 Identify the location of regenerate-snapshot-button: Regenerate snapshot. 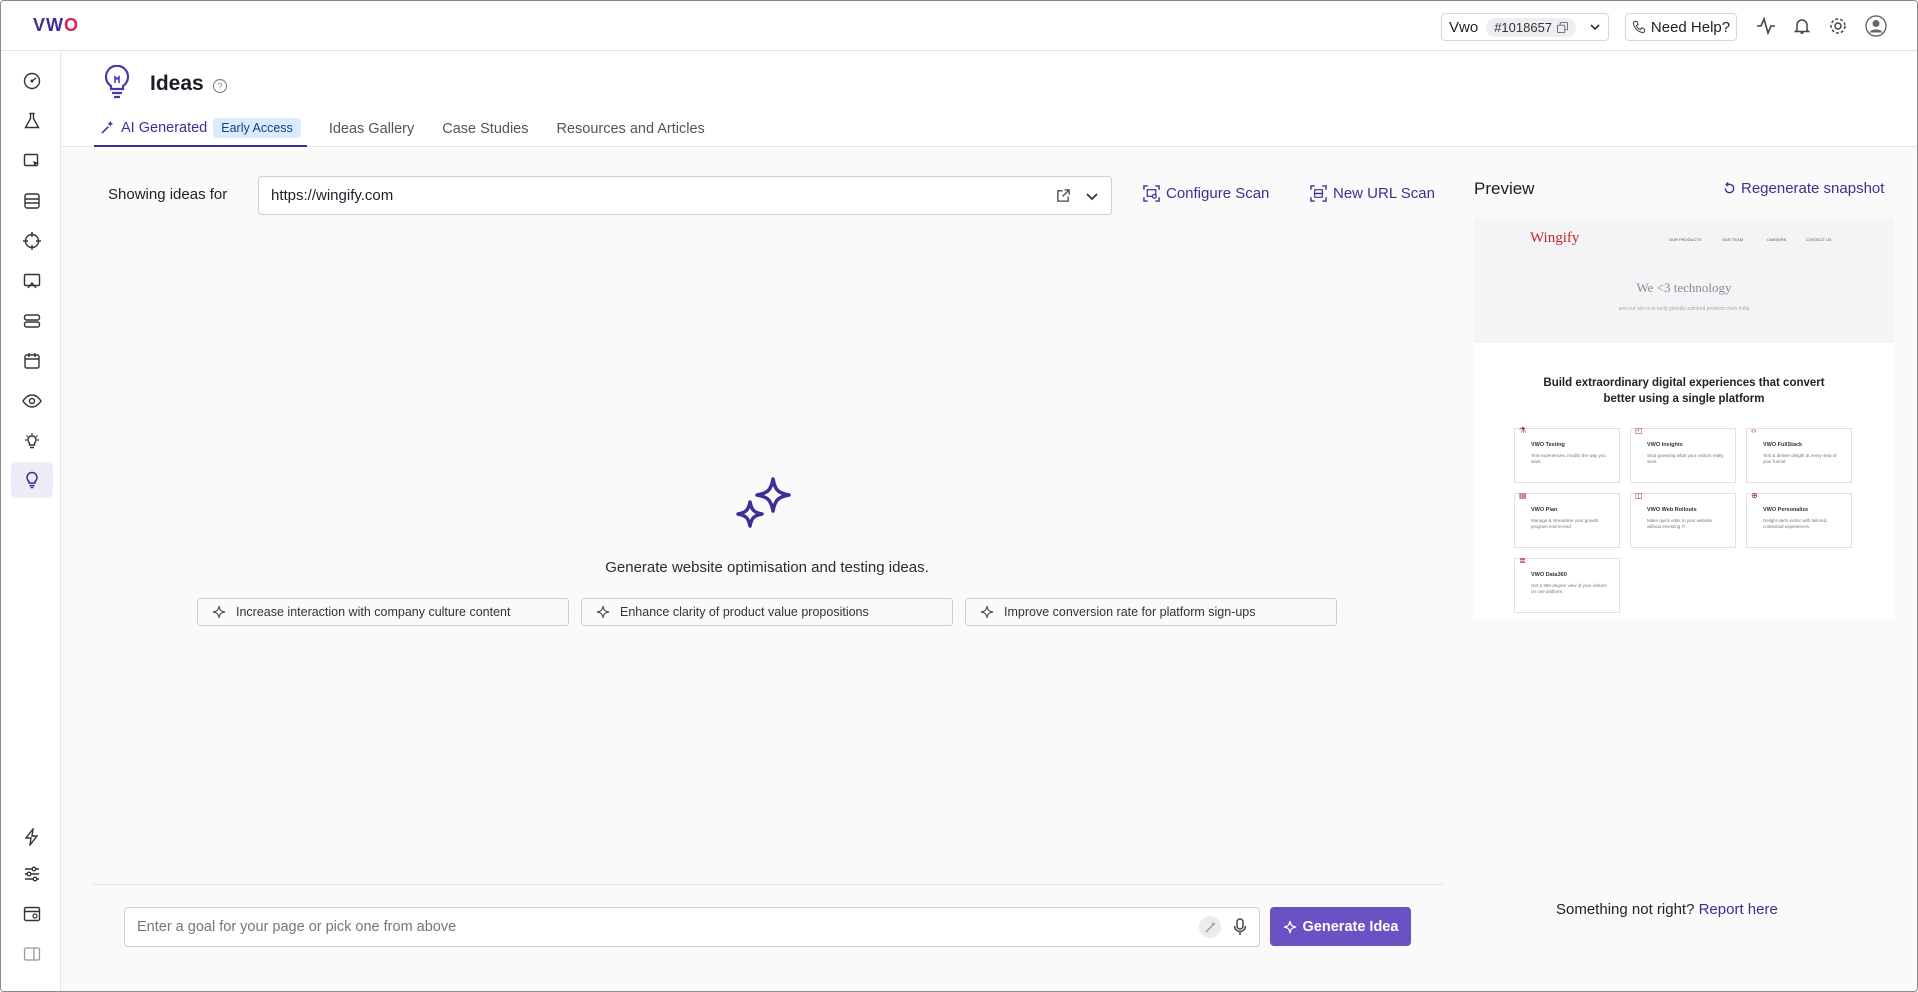
(1803, 188).